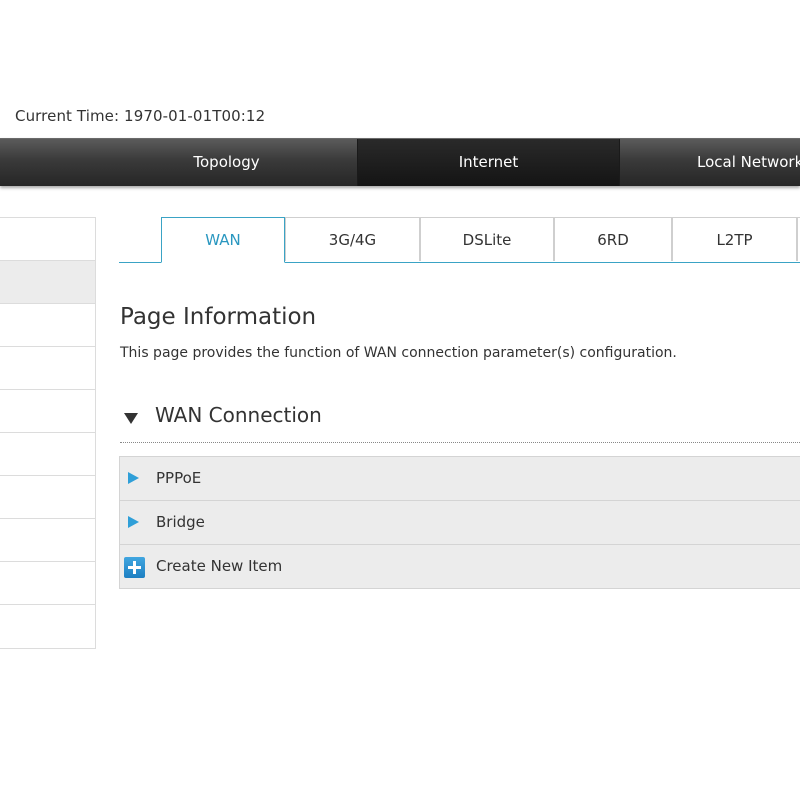 The image size is (800, 800). I want to click on current-time: Current Time: 1970-01-01T00:12, so click(140, 116).